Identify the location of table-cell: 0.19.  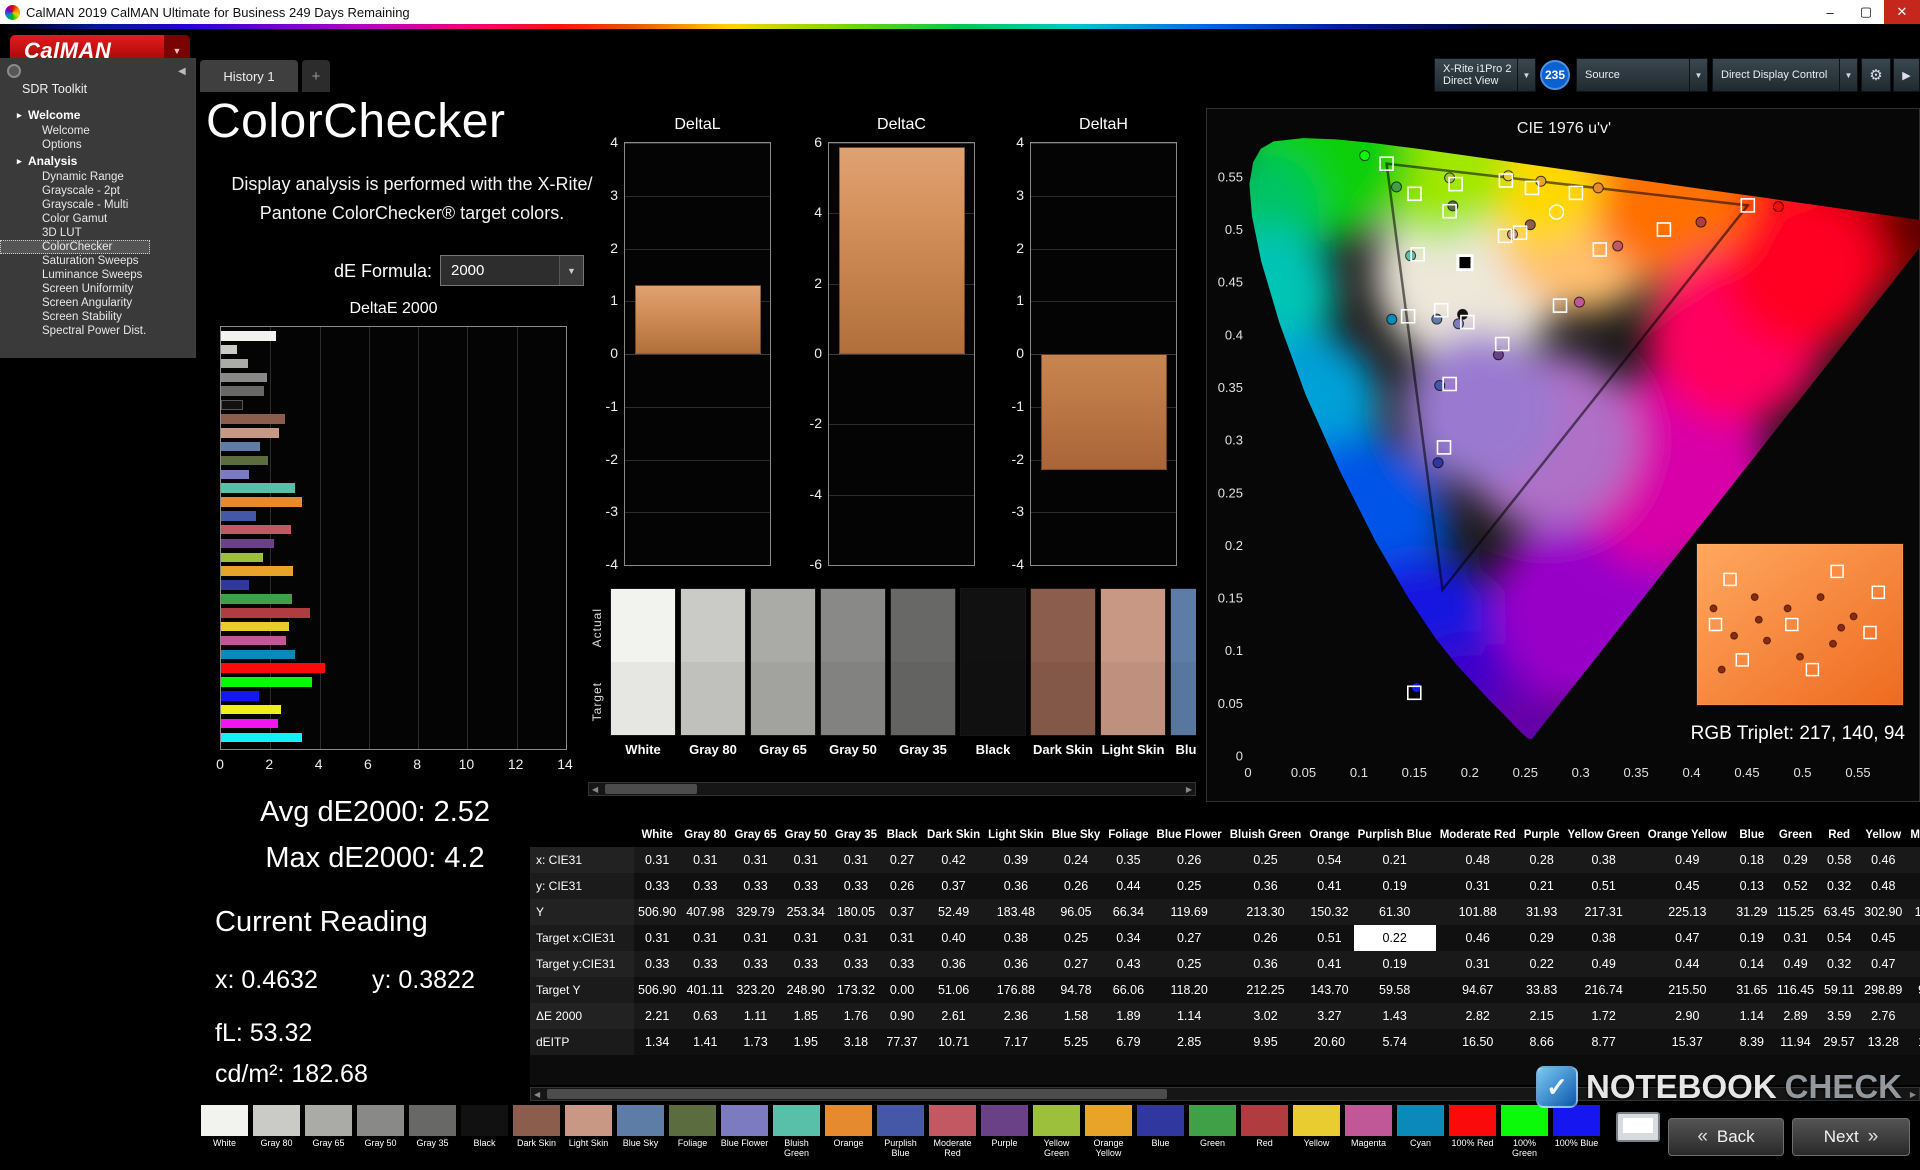
(1394, 886).